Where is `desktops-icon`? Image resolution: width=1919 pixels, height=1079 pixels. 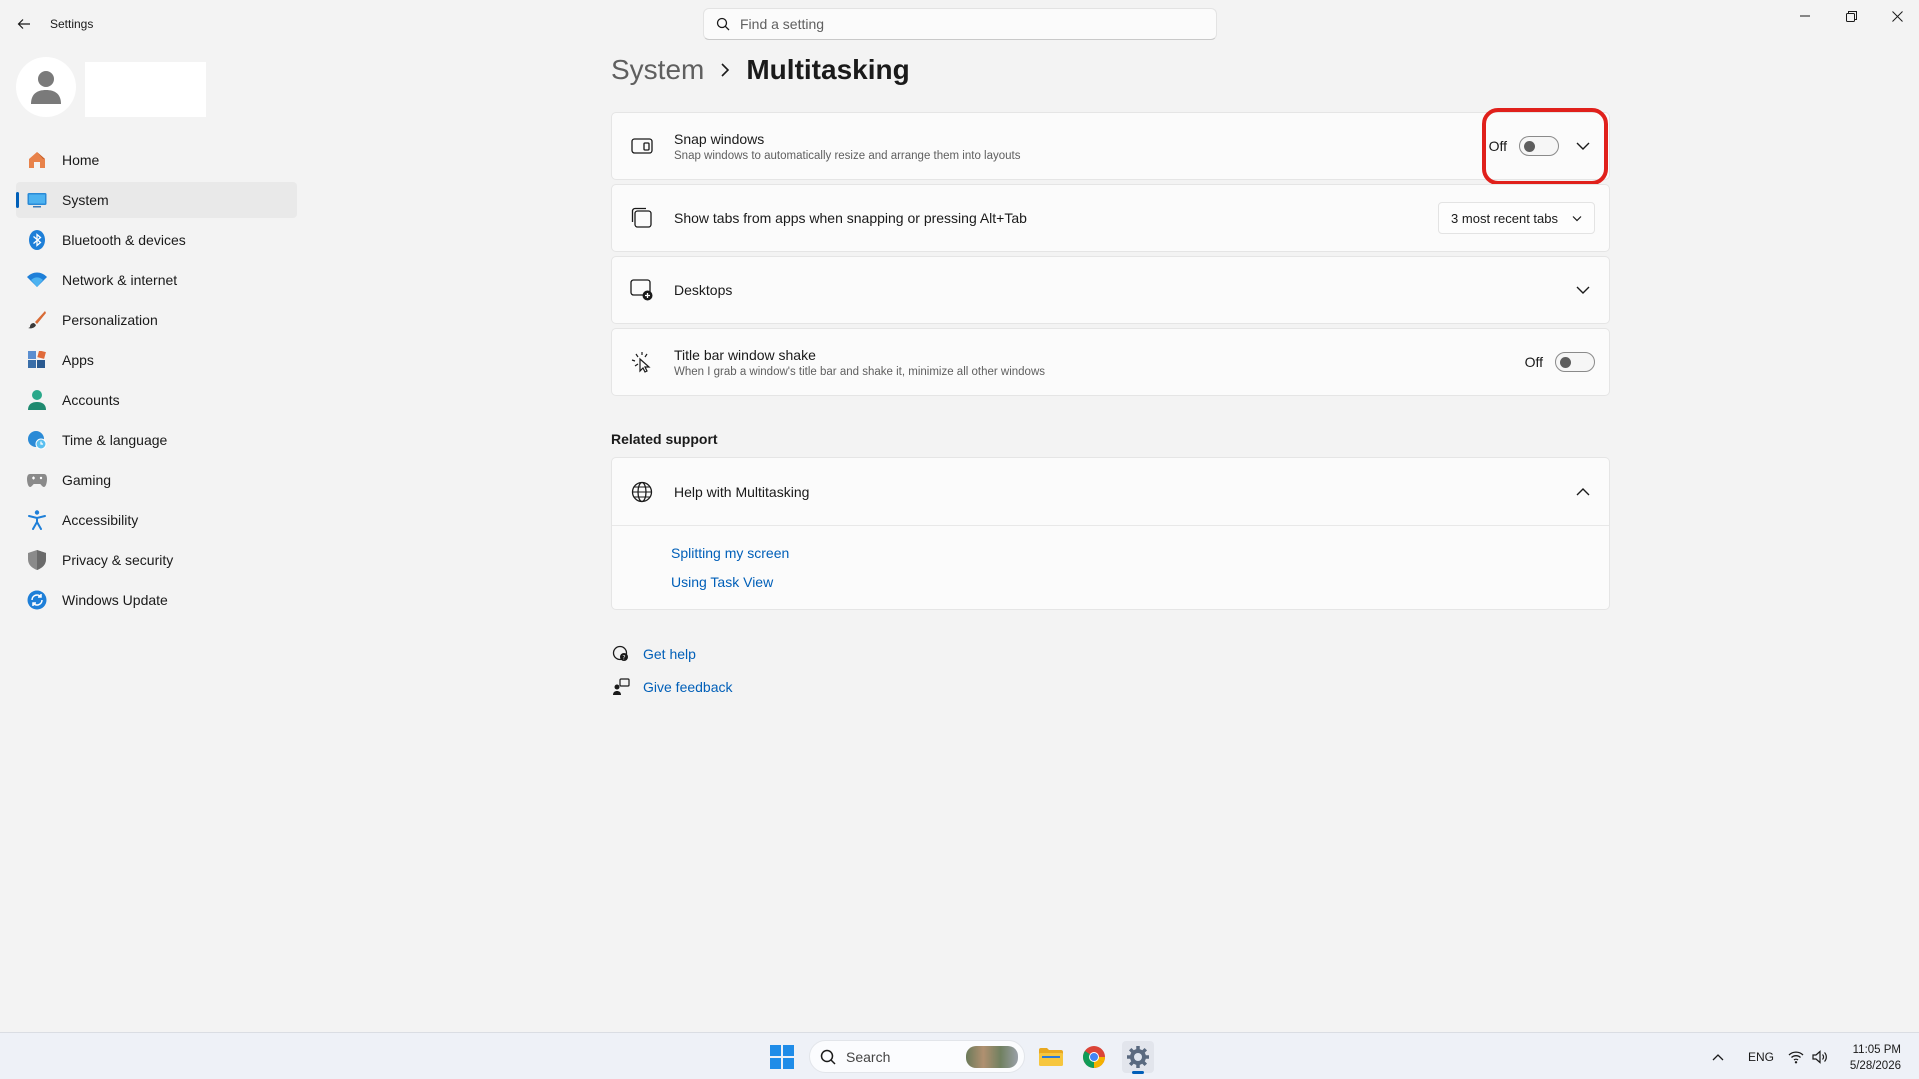 desktops-icon is located at coordinates (642, 290).